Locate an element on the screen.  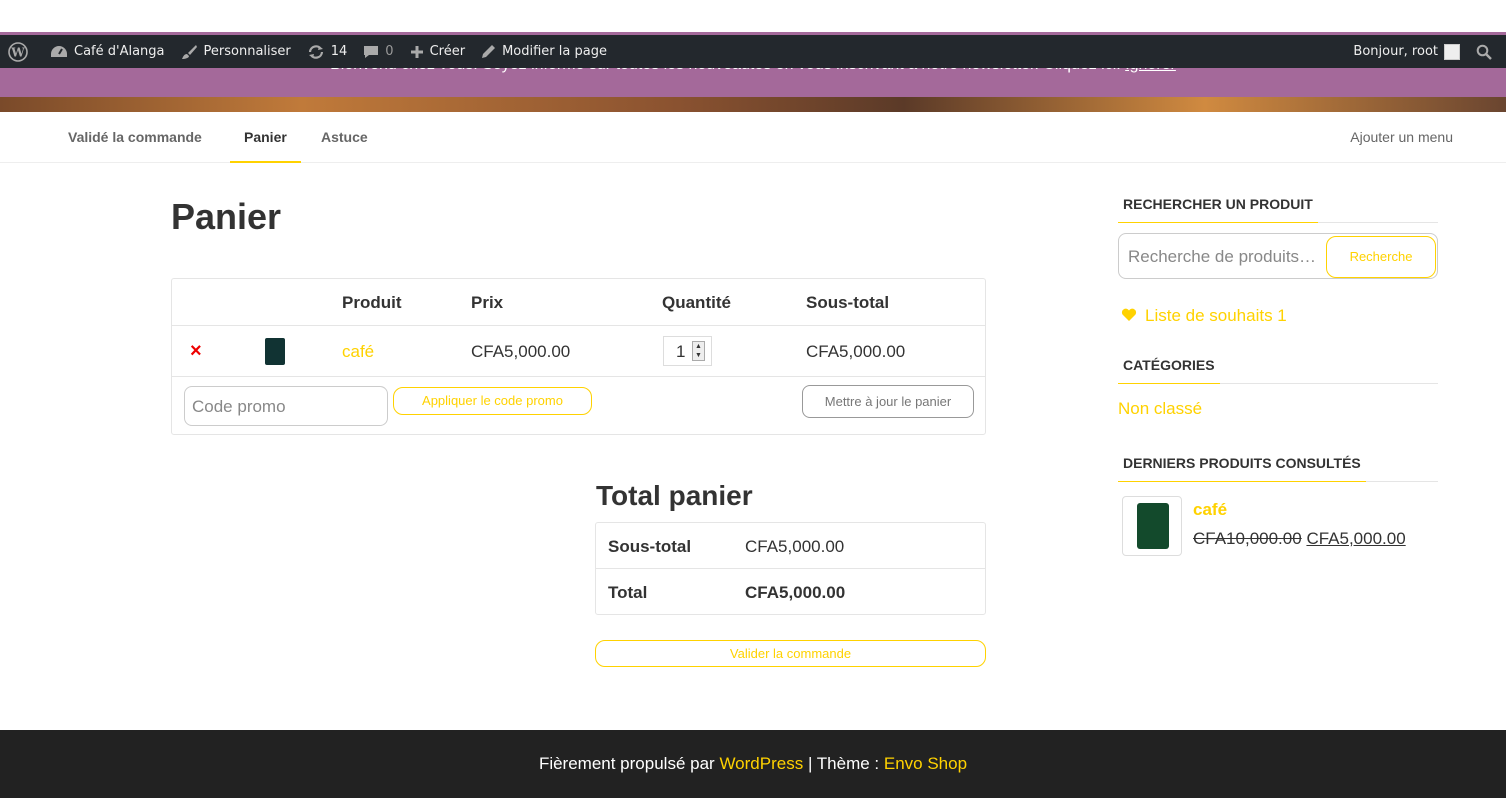
table-row: × café CFA5,000.00 1 ▲ ▼ CFA5,000.00 is located at coordinates (578, 351).